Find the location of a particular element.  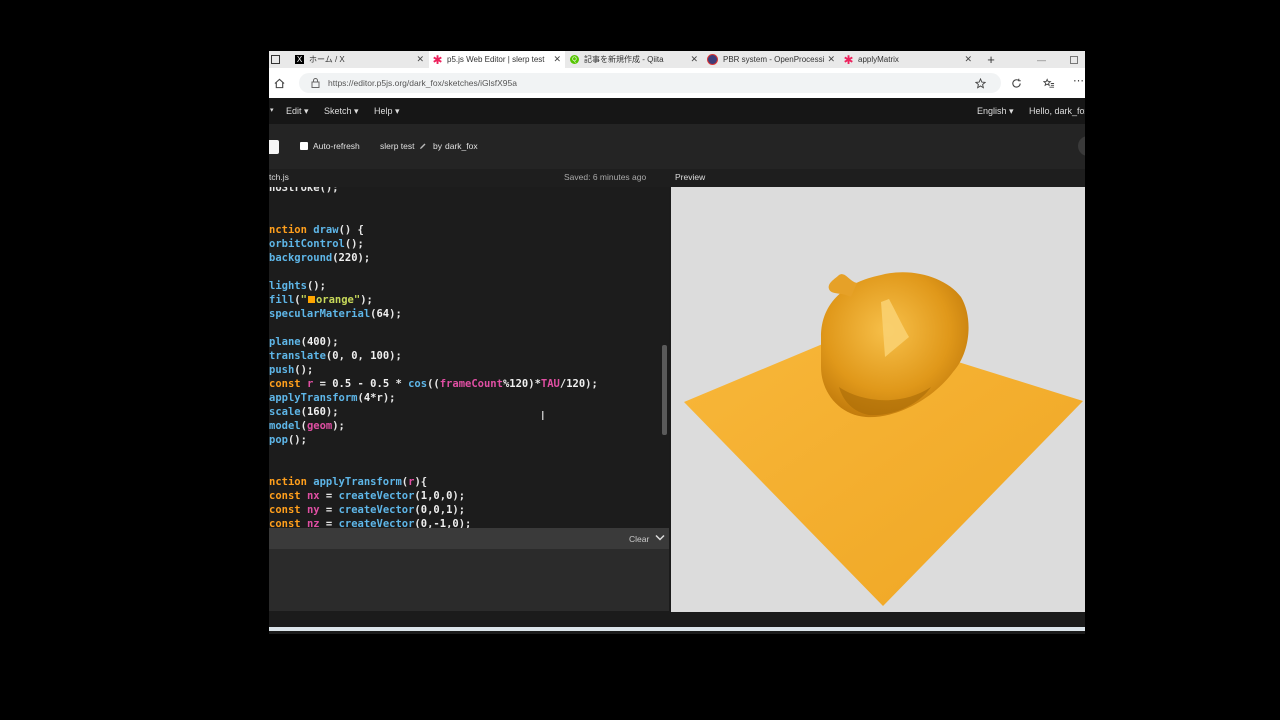

file-menu-caret-icon: ▾ is located at coordinates (272, 110).